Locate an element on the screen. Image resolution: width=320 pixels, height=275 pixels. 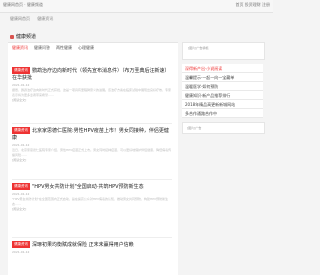
top-bar: 健康网首页 · 健康频道 首页 投资理财 注册 is located at coordinates (136, 6).